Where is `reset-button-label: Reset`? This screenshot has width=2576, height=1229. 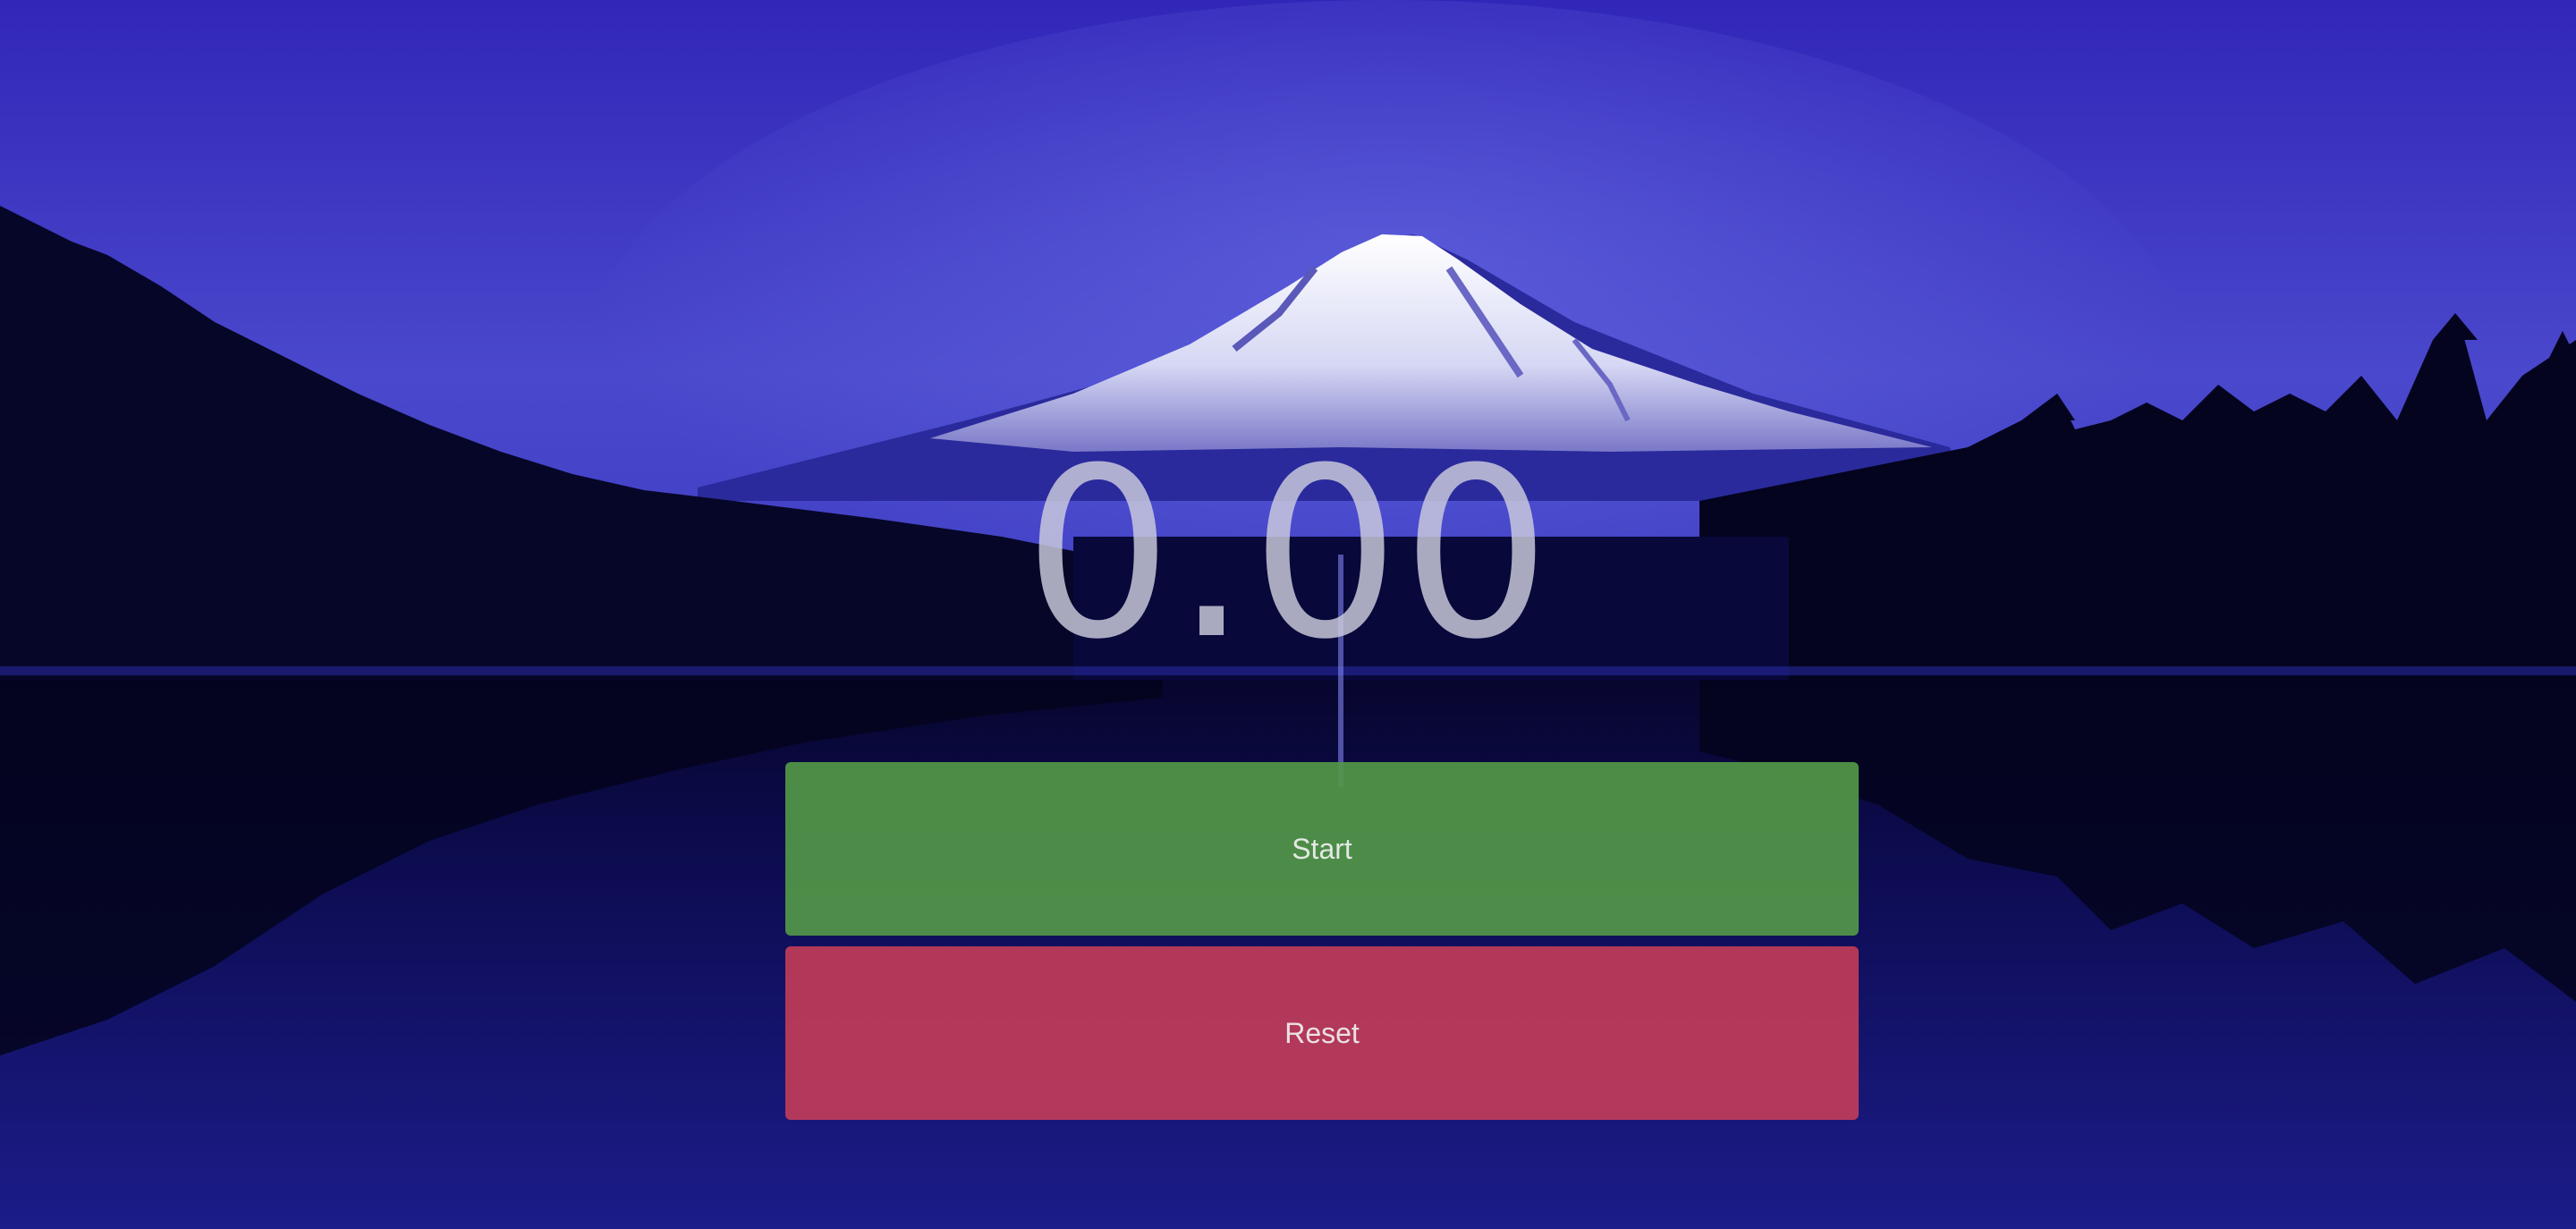 reset-button-label: Reset is located at coordinates (1322, 1032).